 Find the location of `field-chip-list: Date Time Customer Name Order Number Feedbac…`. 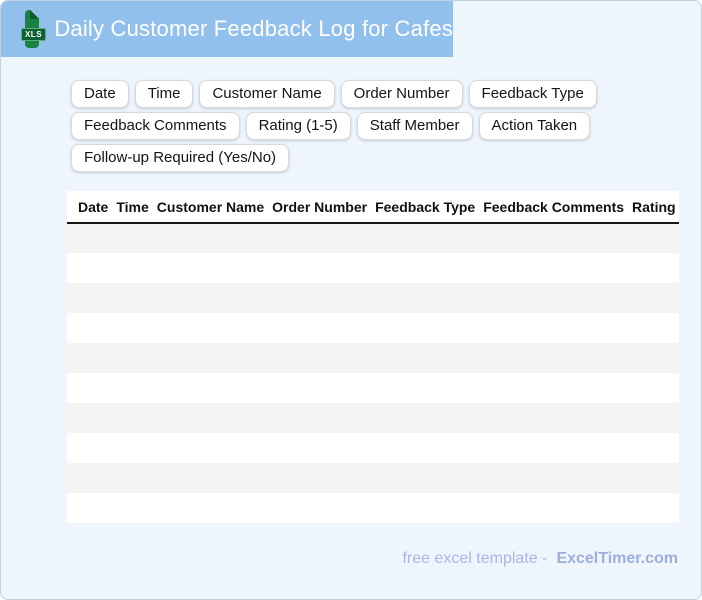

field-chip-list: Date Time Customer Name Order Number Feedbac… is located at coordinates (371, 126).